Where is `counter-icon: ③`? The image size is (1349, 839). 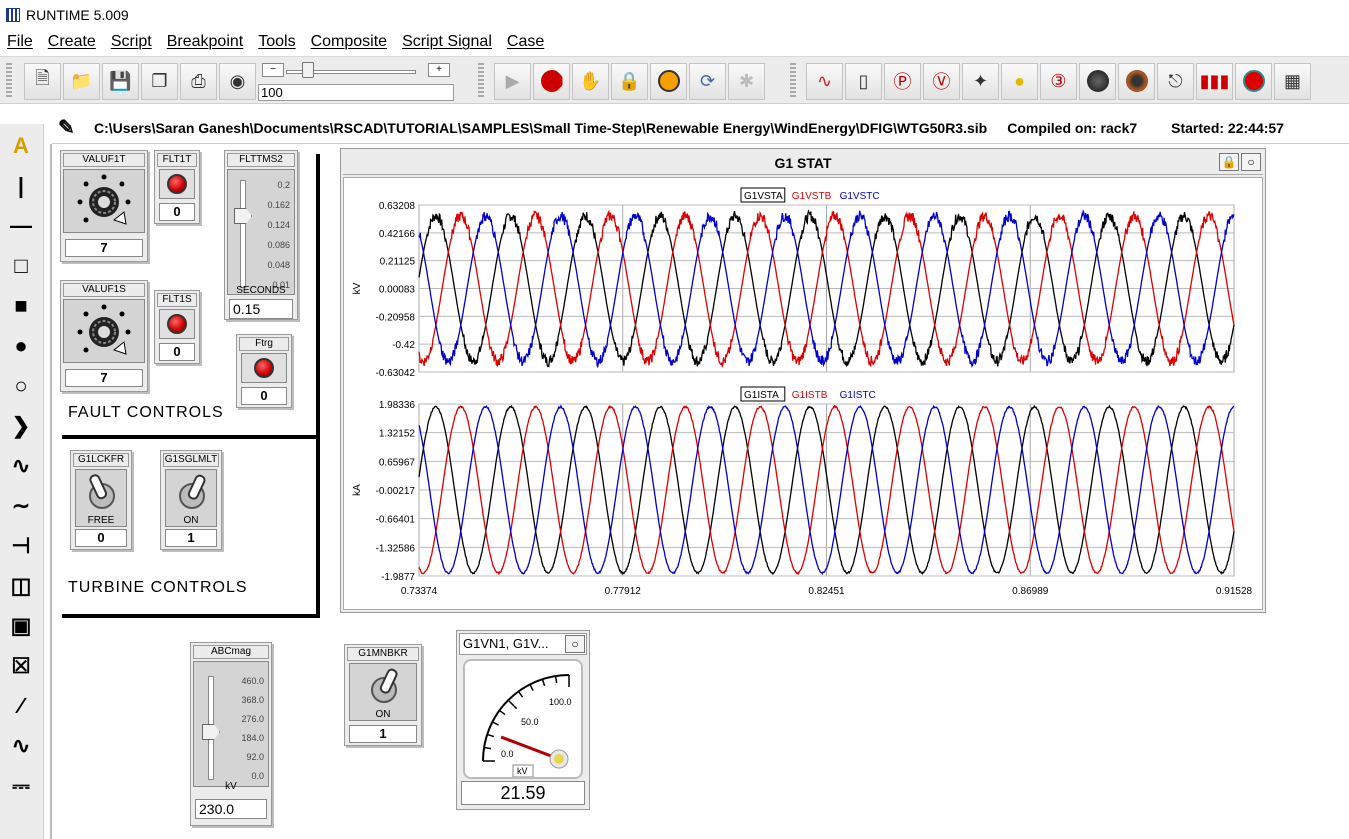
counter-icon: ③ is located at coordinates (1058, 81).